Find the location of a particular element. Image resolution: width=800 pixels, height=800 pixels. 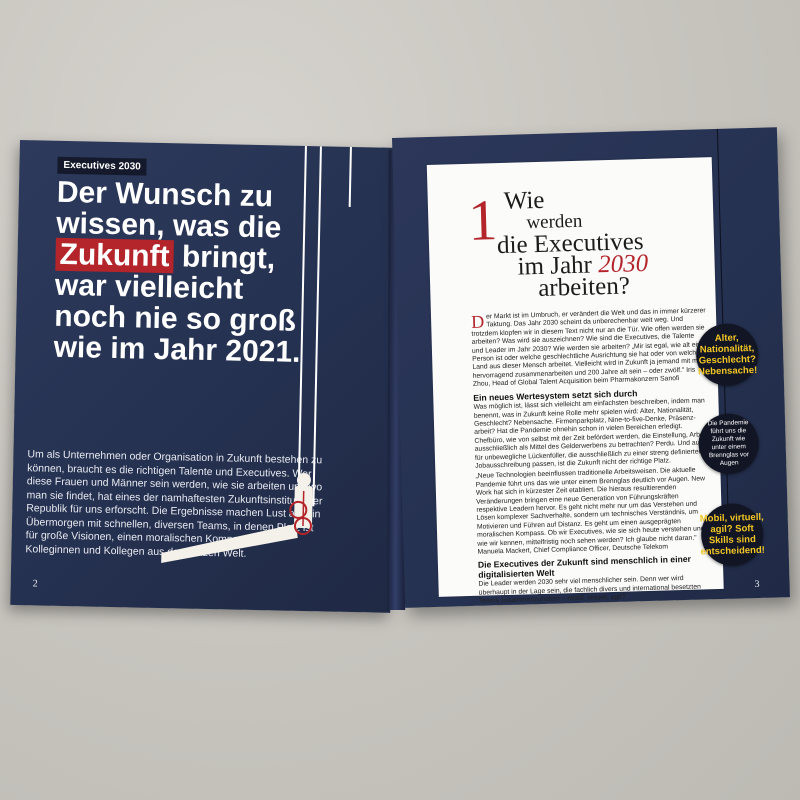

dropcap: D is located at coordinates (477, 321).